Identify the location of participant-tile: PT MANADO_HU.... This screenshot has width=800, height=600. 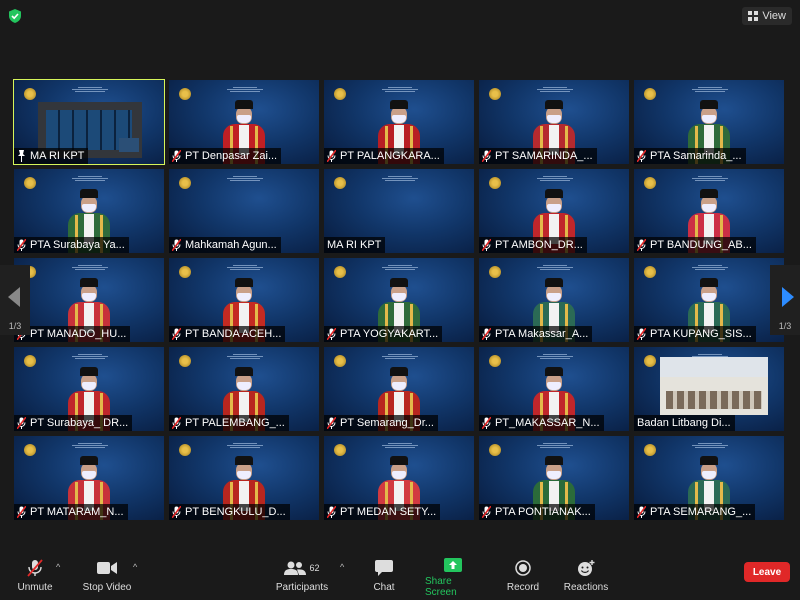
(89, 300).